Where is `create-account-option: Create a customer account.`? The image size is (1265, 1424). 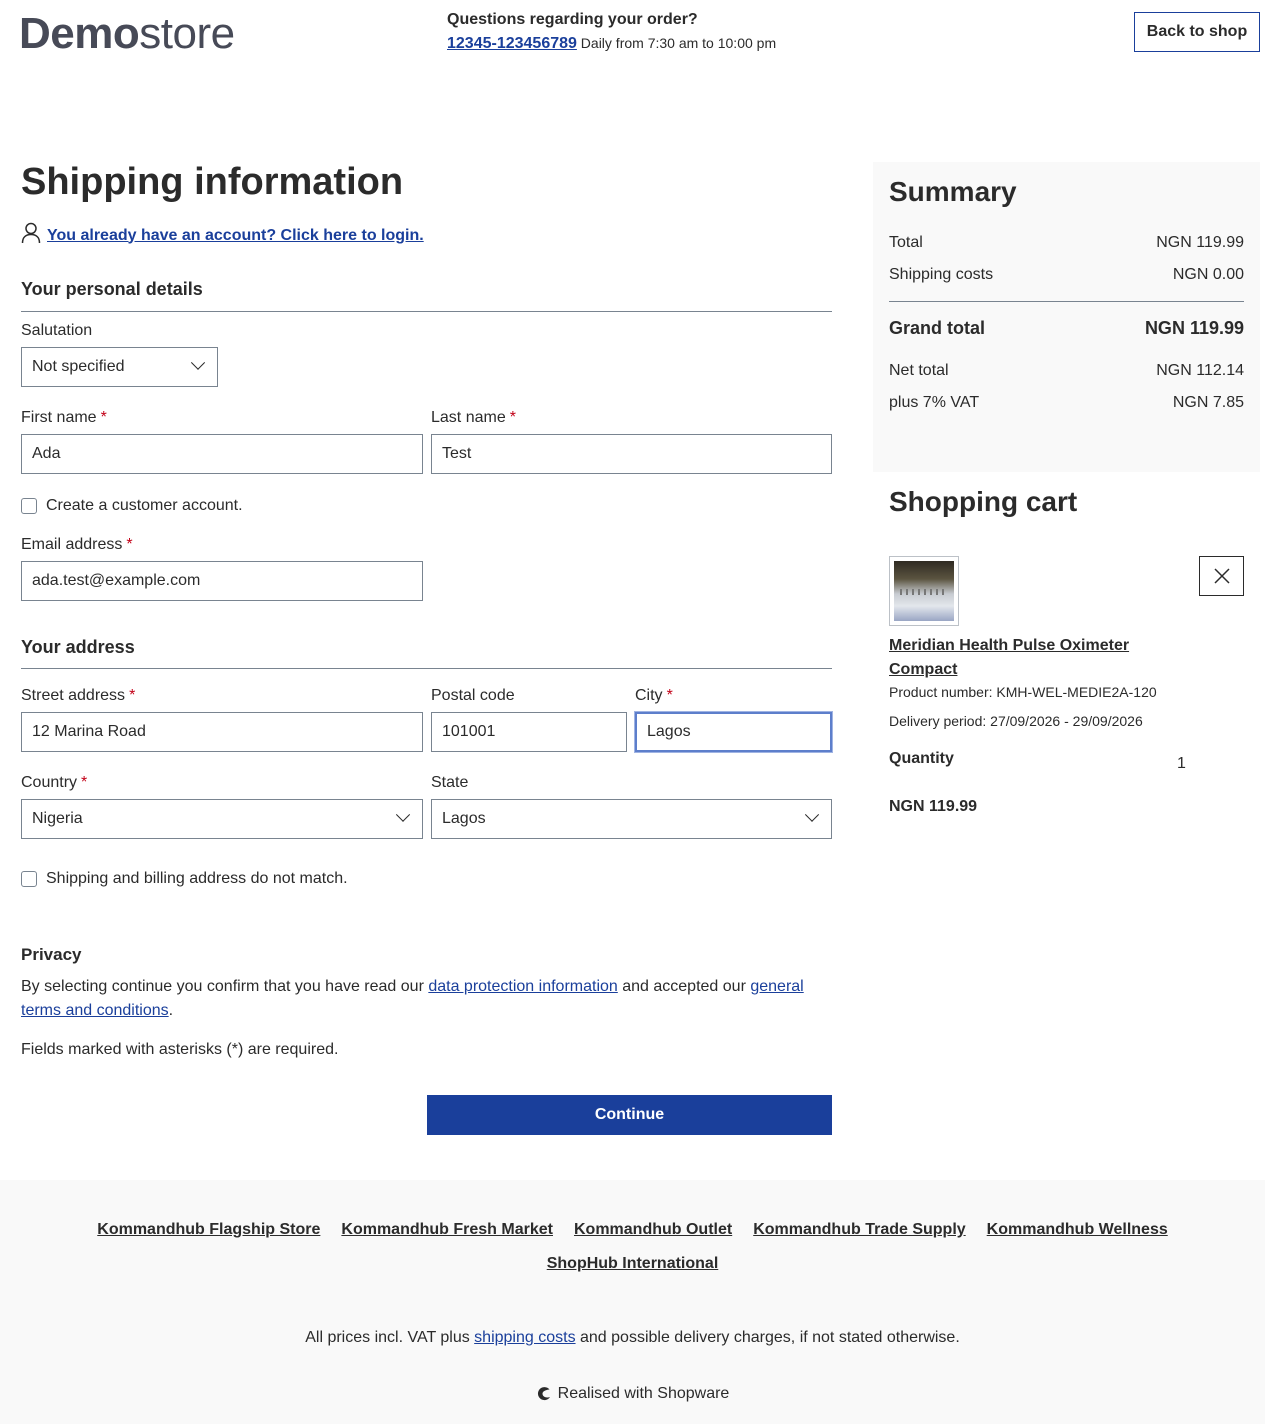
create-account-option: Create a customer account. is located at coordinates (132, 506).